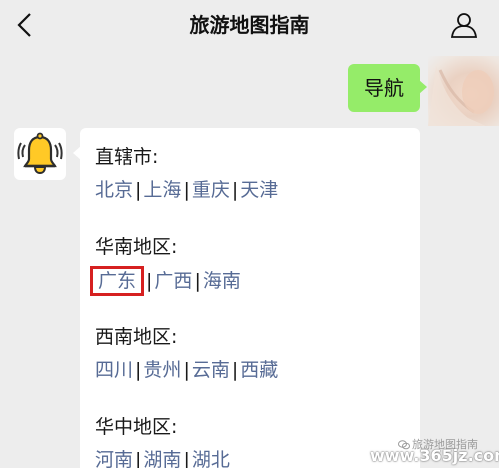  Describe the element at coordinates (127, 157) in the screenshot. I see `region-title: 直辖市:` at that location.